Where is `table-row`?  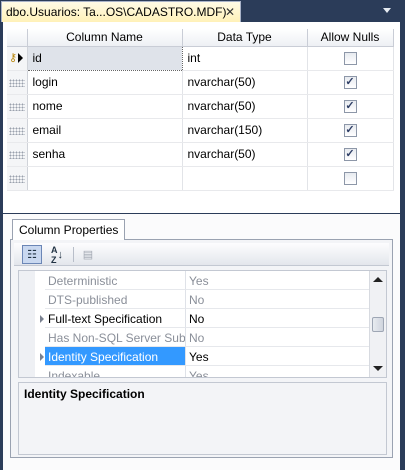
table-row is located at coordinates (200, 178).